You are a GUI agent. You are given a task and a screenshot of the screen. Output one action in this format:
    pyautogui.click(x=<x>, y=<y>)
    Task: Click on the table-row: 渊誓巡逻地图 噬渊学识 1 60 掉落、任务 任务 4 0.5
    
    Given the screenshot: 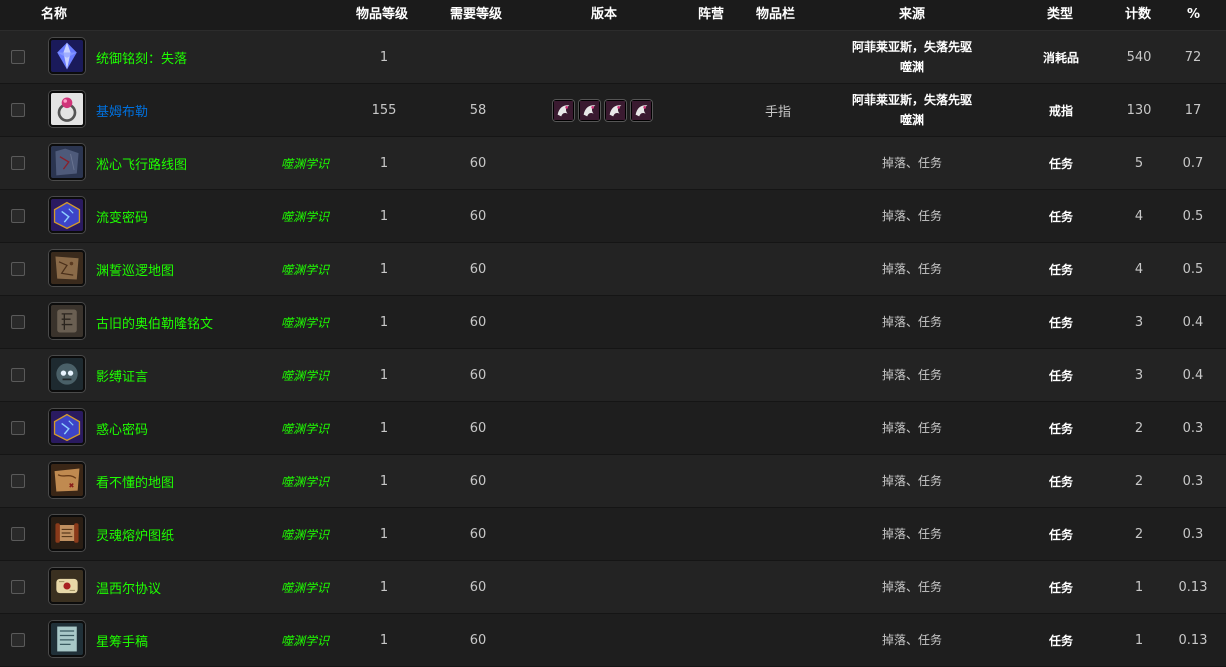 What is the action you would take?
    pyautogui.click(x=613, y=269)
    